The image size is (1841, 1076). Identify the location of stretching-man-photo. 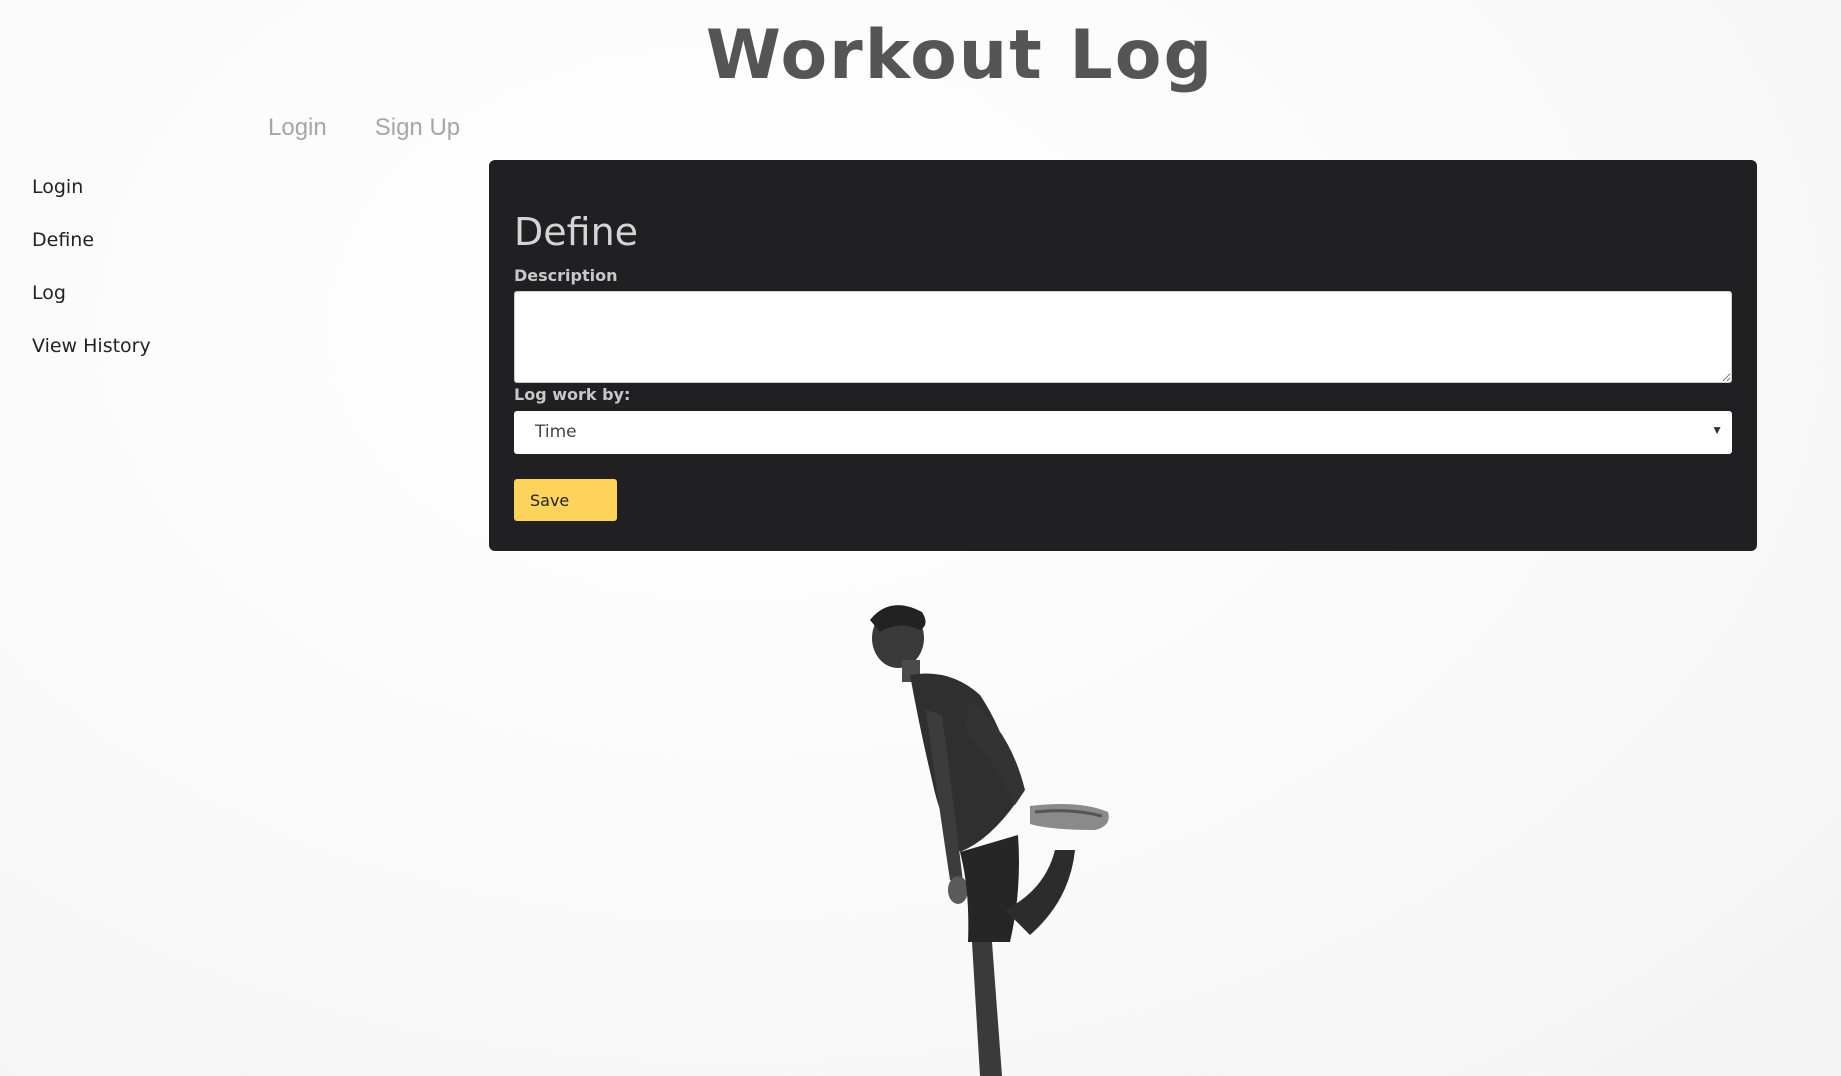
(989, 840).